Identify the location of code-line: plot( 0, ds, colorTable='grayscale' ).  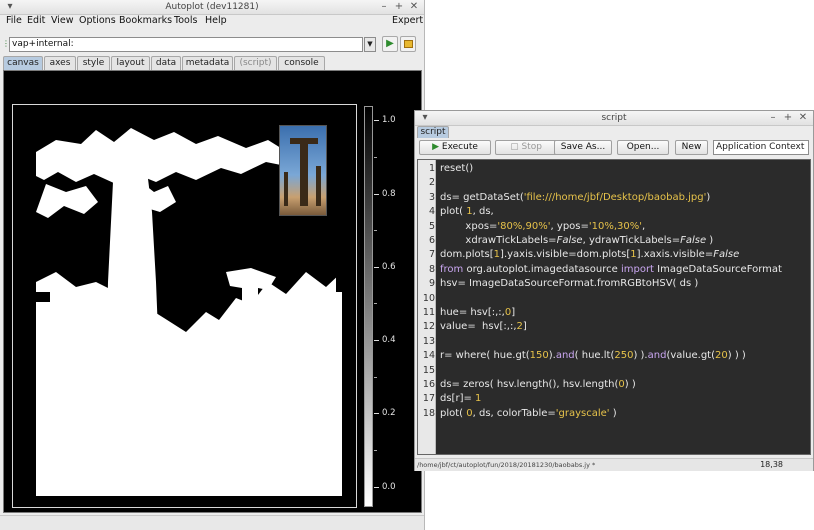
(528, 413).